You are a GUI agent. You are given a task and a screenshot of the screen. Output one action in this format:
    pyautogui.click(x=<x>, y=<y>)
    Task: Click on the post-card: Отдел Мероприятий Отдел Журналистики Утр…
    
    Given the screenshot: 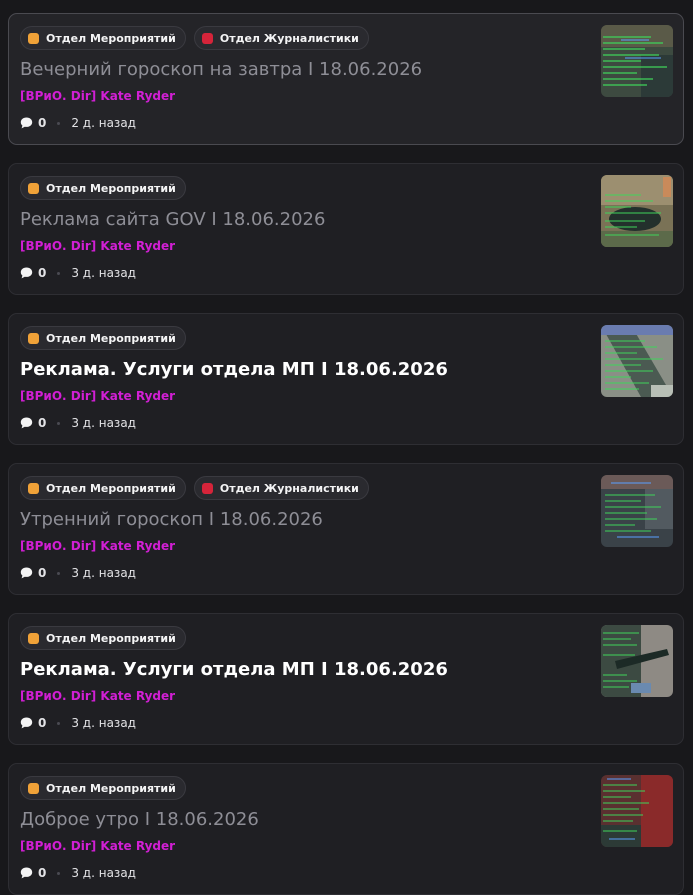 What is the action you would take?
    pyautogui.click(x=346, y=529)
    